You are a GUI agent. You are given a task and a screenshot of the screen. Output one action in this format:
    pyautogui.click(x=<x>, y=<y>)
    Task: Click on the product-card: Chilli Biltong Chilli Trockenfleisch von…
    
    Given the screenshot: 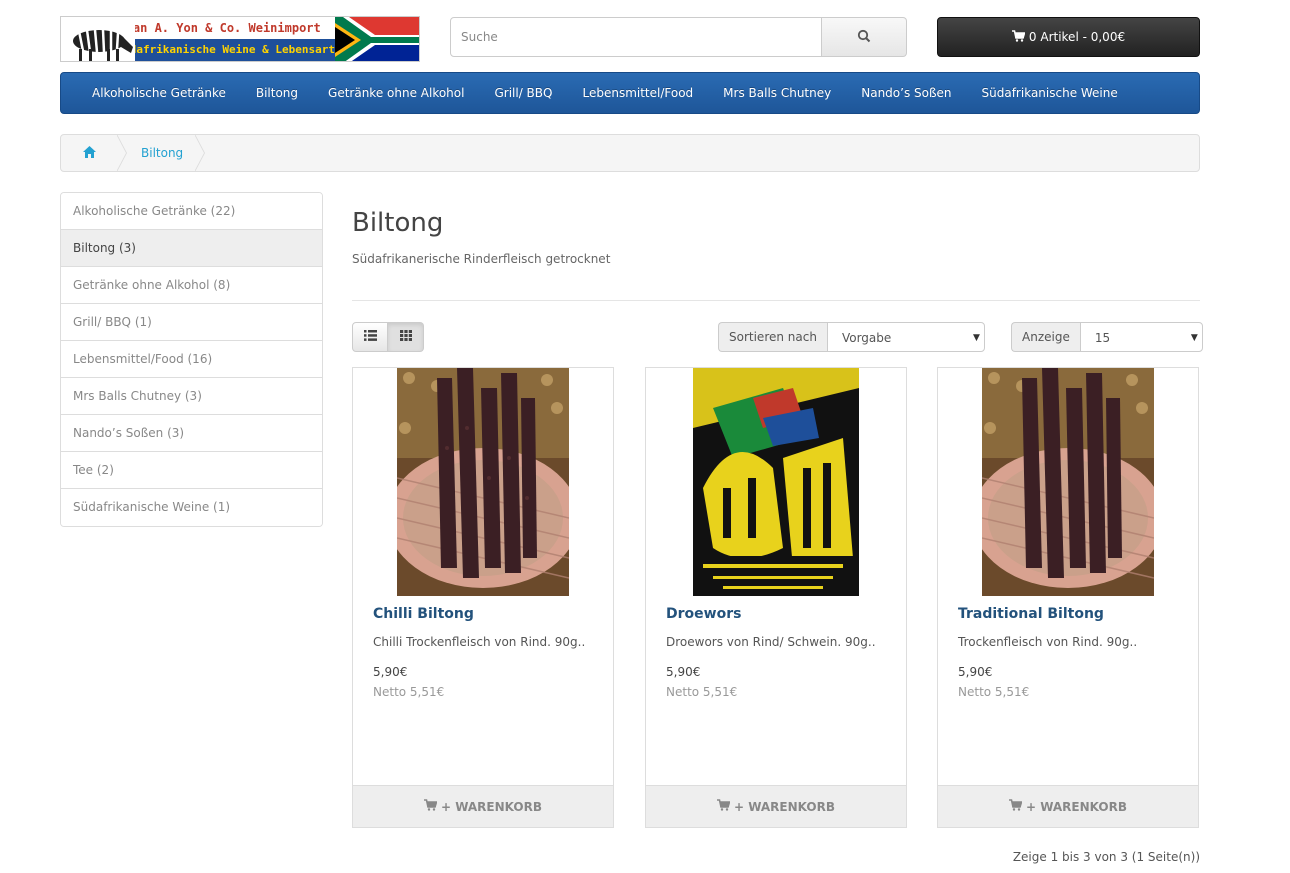 What is the action you would take?
    pyautogui.click(x=483, y=597)
    